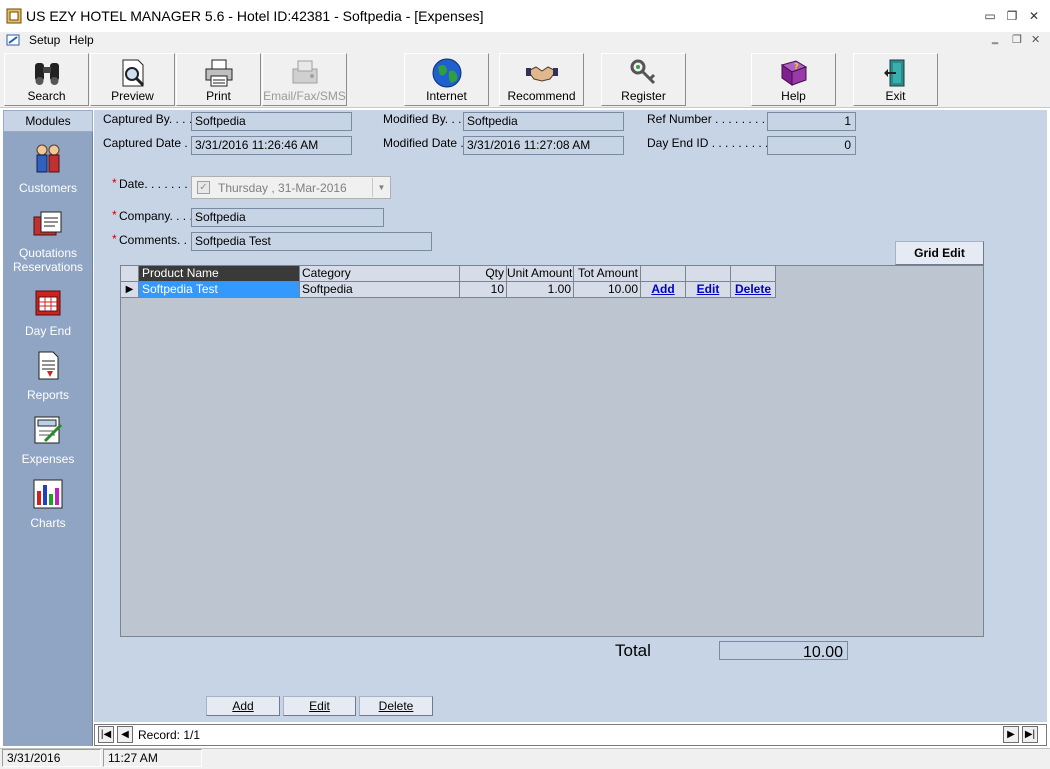  Describe the element at coordinates (319, 706) in the screenshot. I see `edit-button: Edit` at that location.